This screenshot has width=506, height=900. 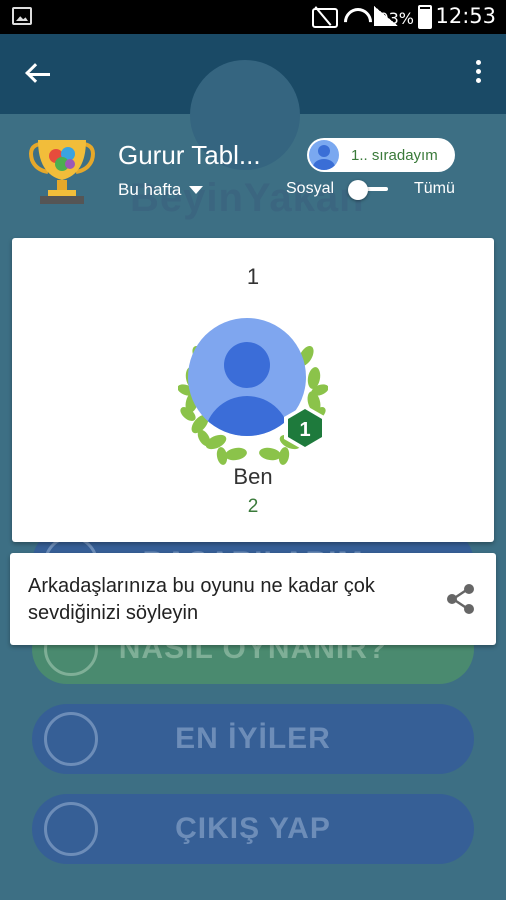 What do you see at coordinates (253, 829) in the screenshot?
I see `exit-button-bg: ÇIKIŞ YAP` at bounding box center [253, 829].